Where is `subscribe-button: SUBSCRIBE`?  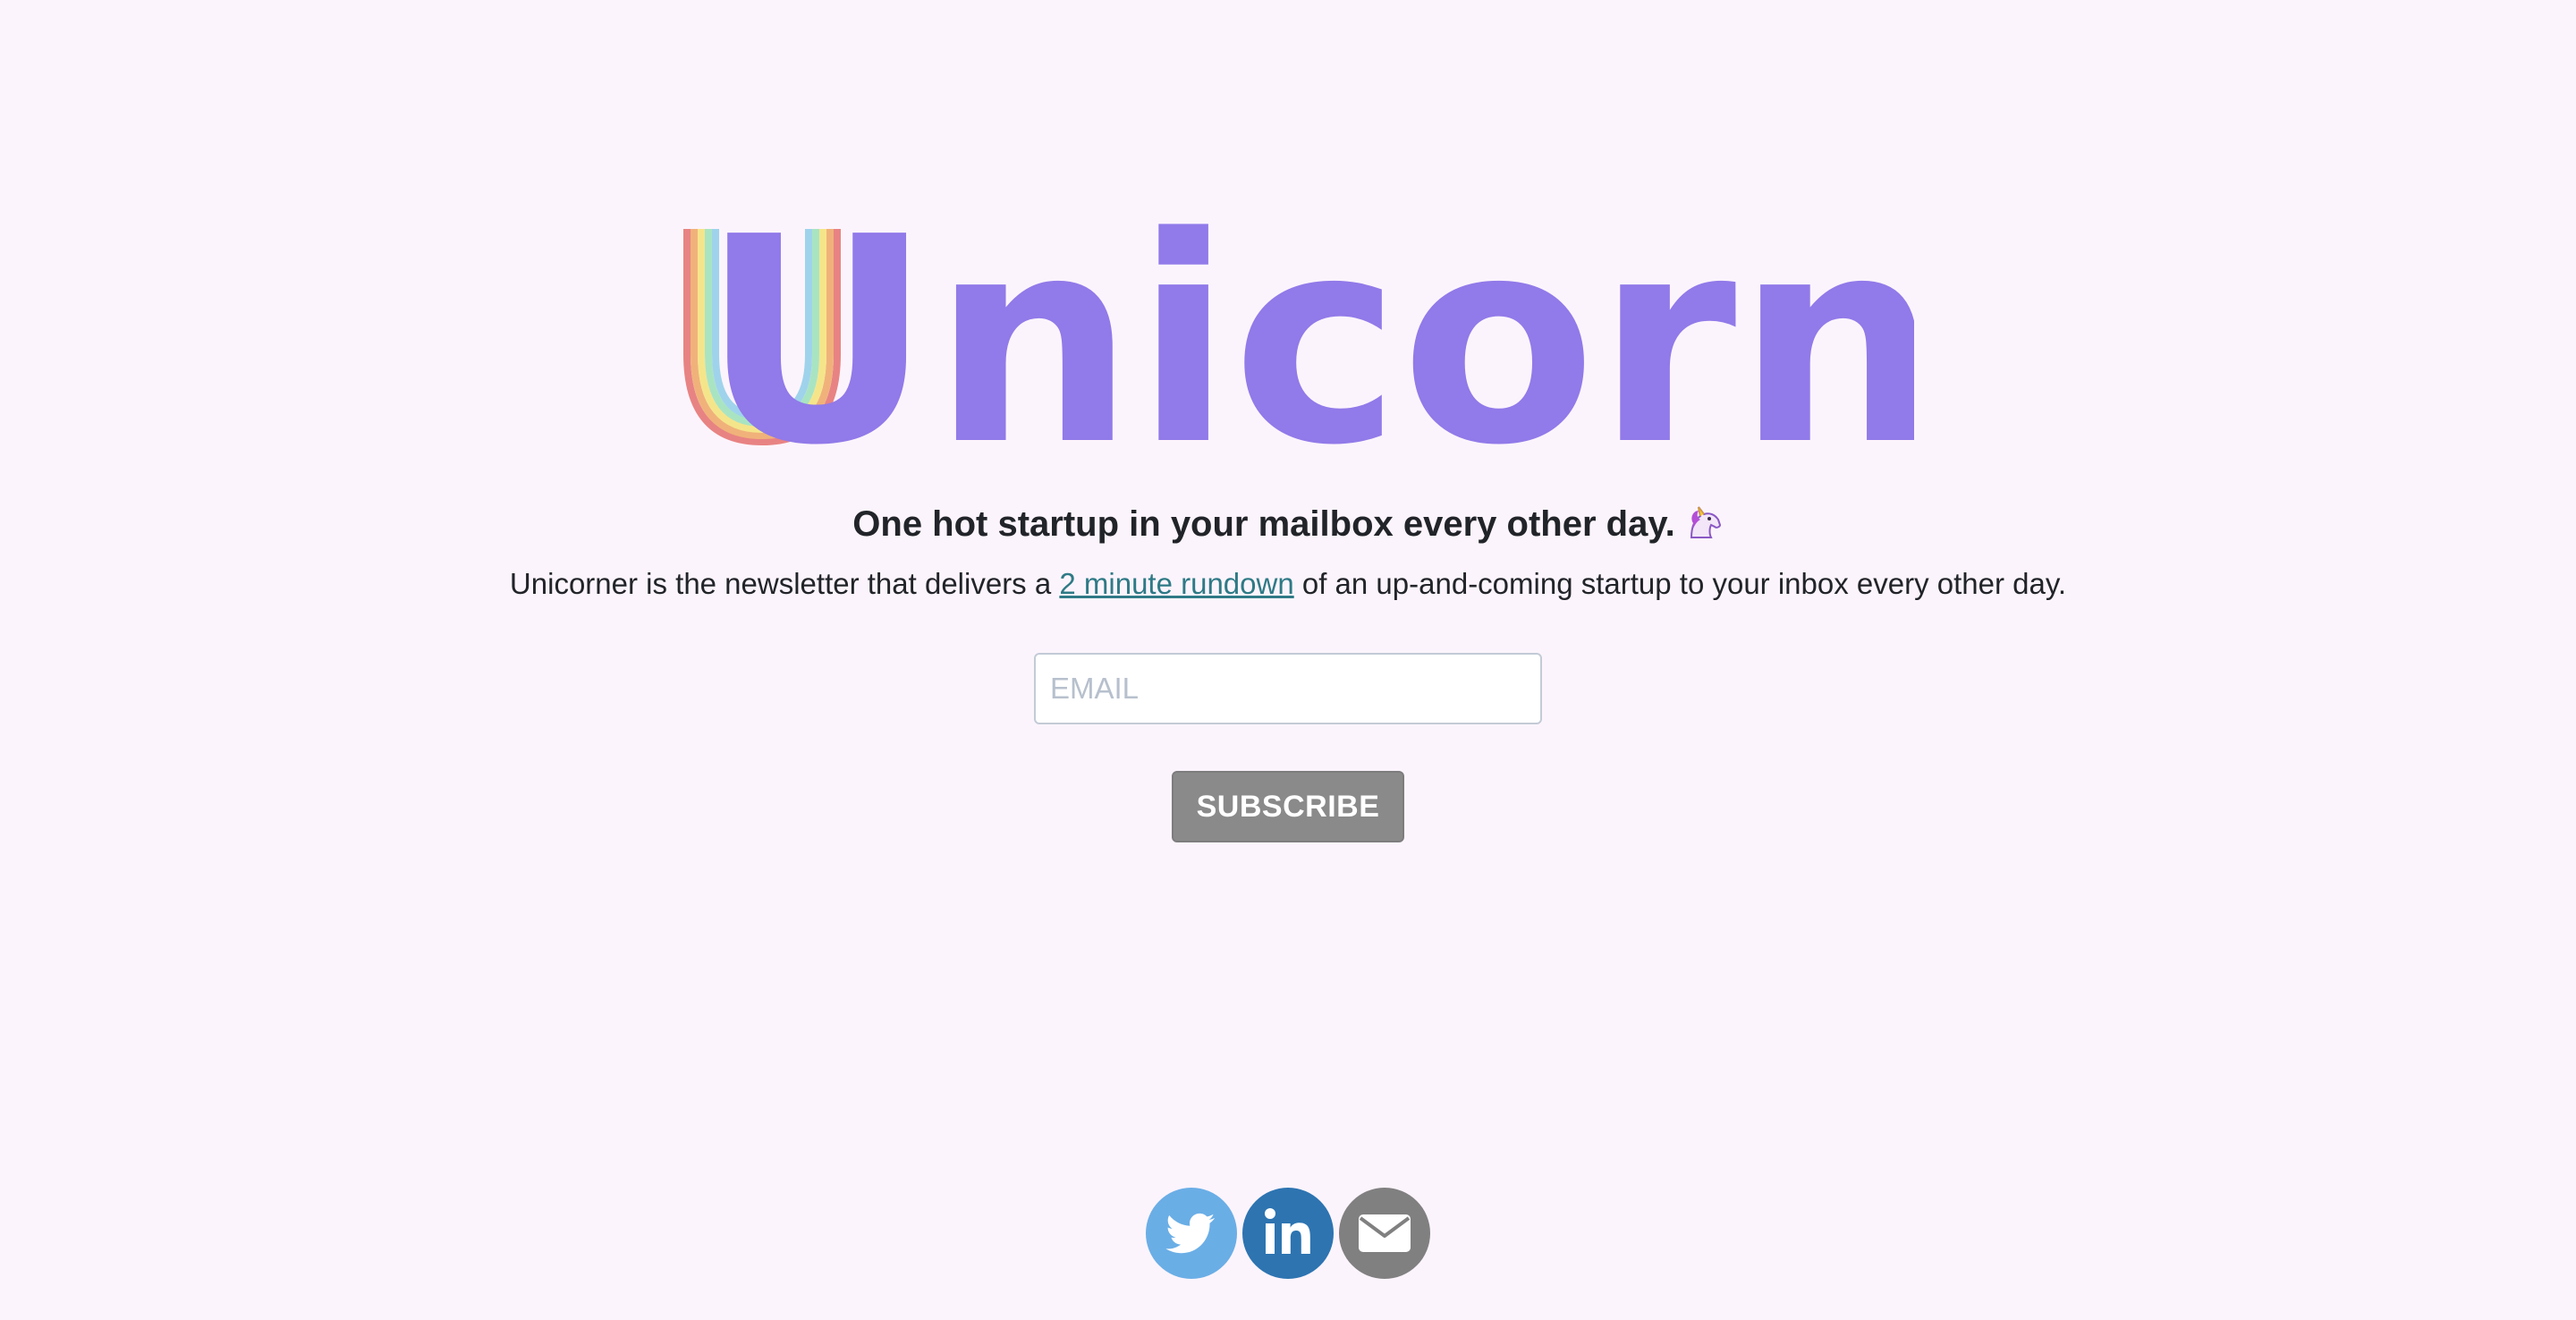
subscribe-button: SUBSCRIBE is located at coordinates (1288, 806).